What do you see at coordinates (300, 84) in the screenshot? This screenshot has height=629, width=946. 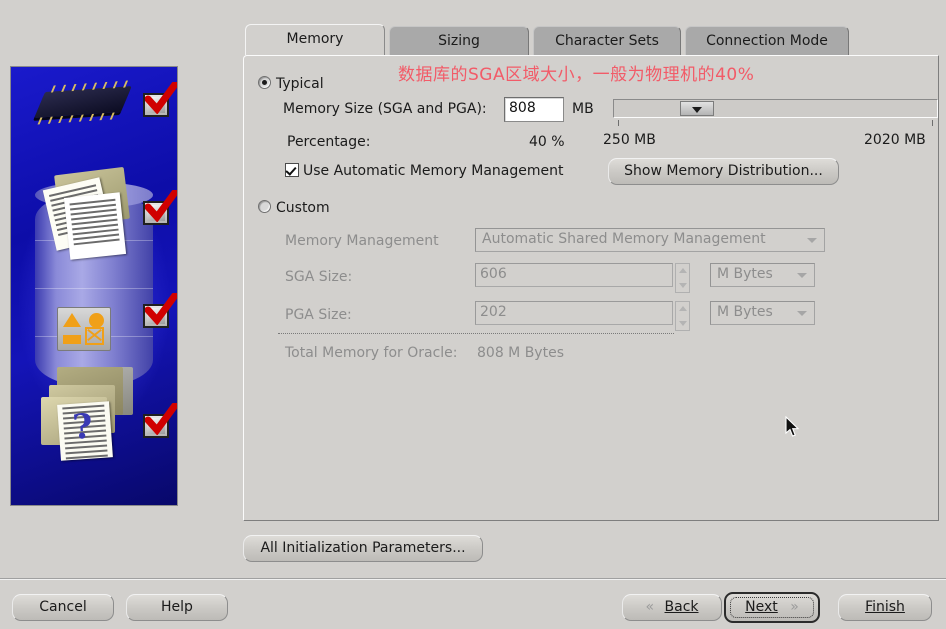 I see `radio-typical-label: Typical` at bounding box center [300, 84].